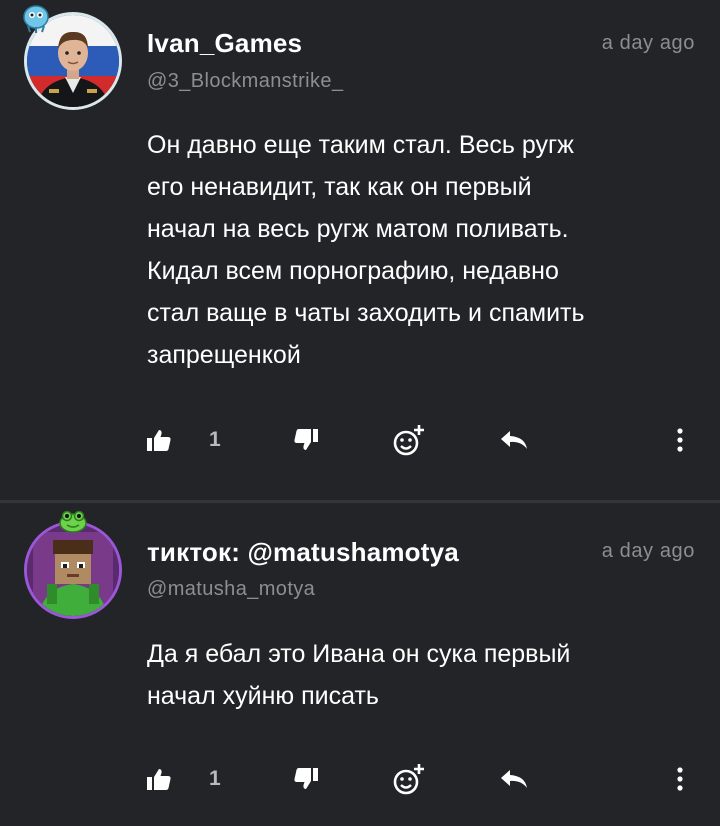  I want to click on username: Ivan_Games, so click(224, 43).